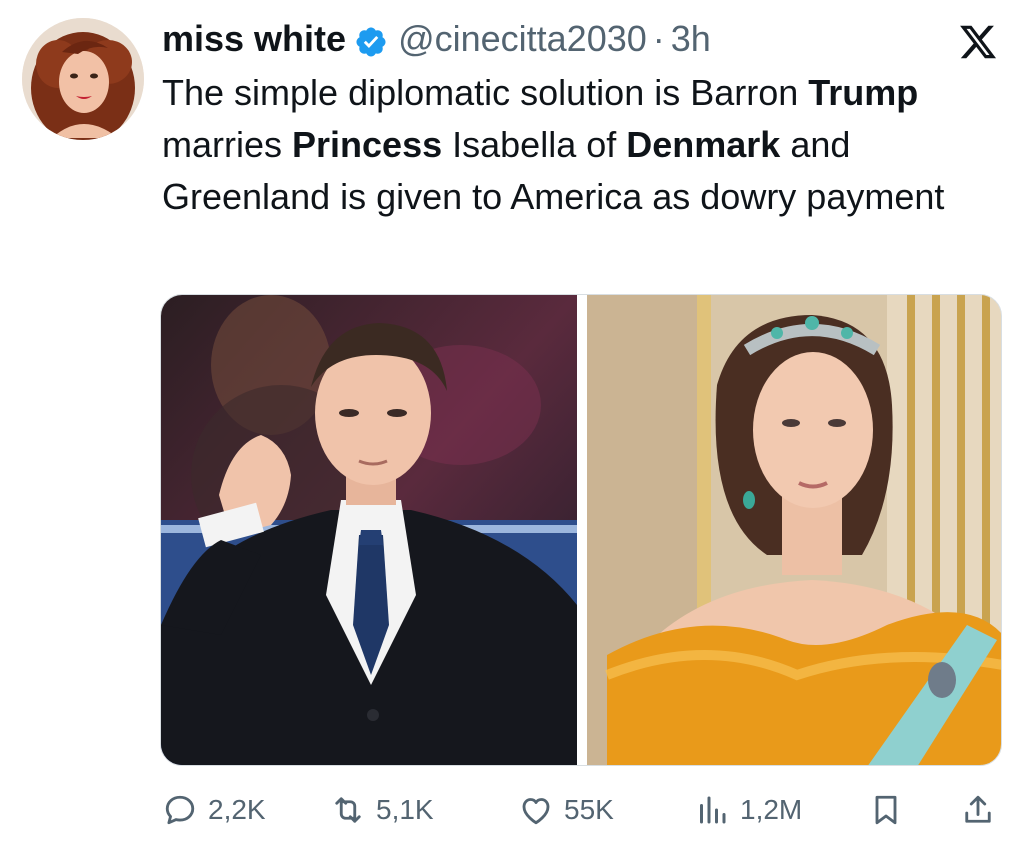 The width and height of the screenshot is (1024, 859). I want to click on share-button, so click(978, 810).